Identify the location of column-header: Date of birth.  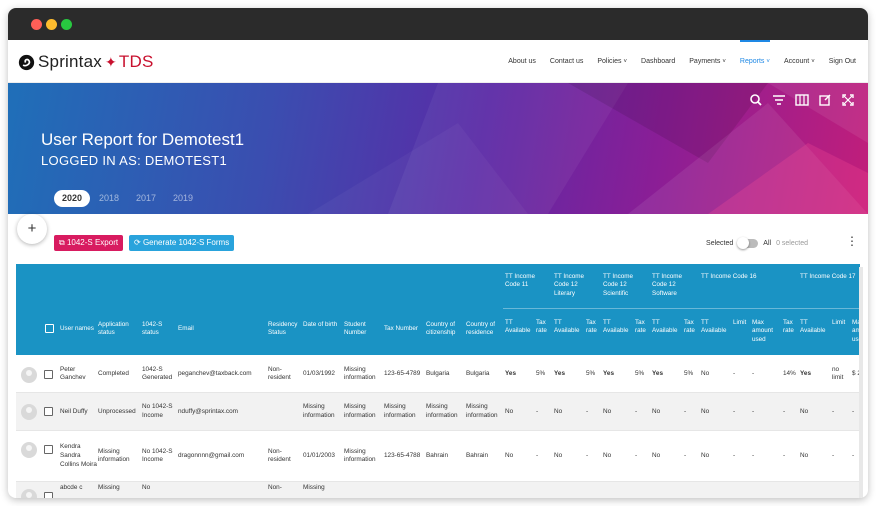
(322, 325).